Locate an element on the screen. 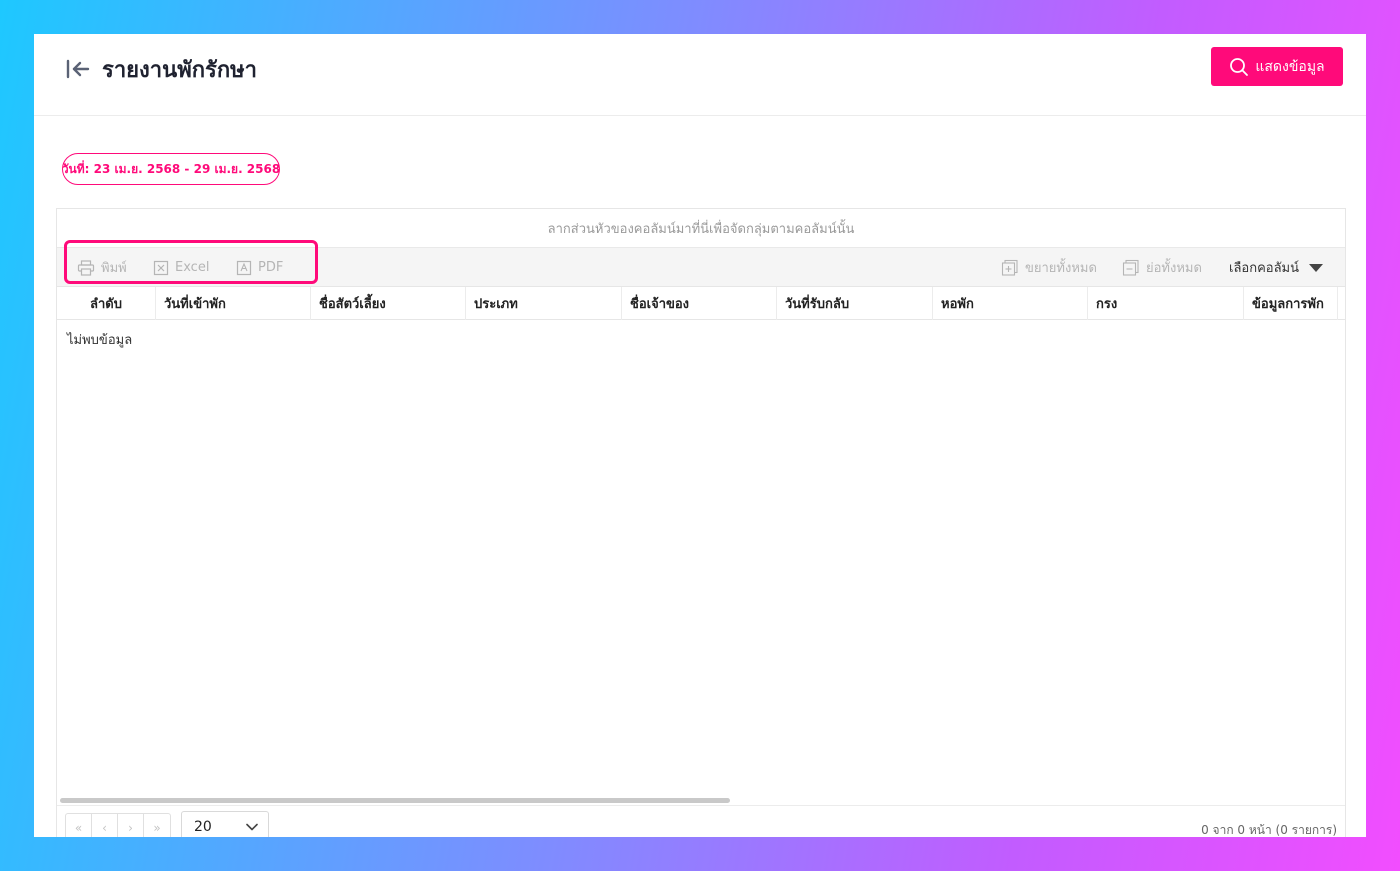 The height and width of the screenshot is (871, 1400). expand-all-button: ขยายทั้งหมด is located at coordinates (1049, 267).